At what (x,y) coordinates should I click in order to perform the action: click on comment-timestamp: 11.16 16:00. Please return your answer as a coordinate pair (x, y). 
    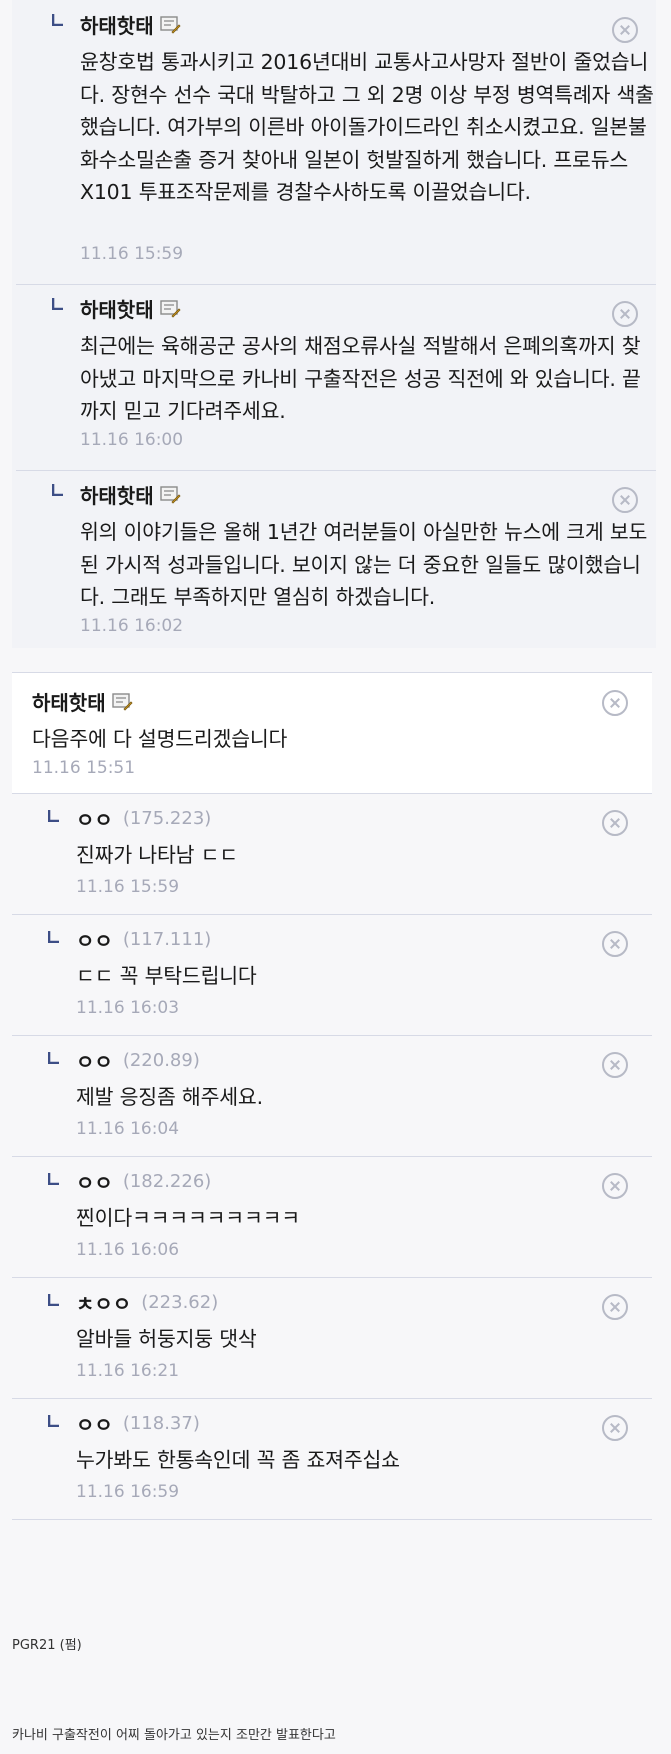
    Looking at the image, I should click on (132, 440).